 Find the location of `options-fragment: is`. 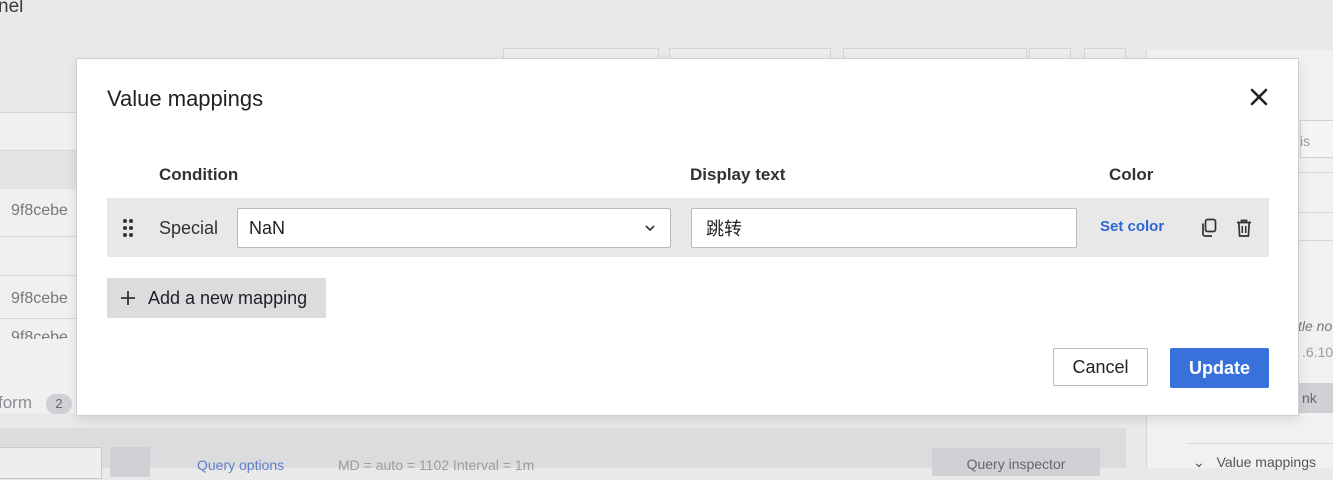

options-fragment: is is located at coordinates (1305, 141).